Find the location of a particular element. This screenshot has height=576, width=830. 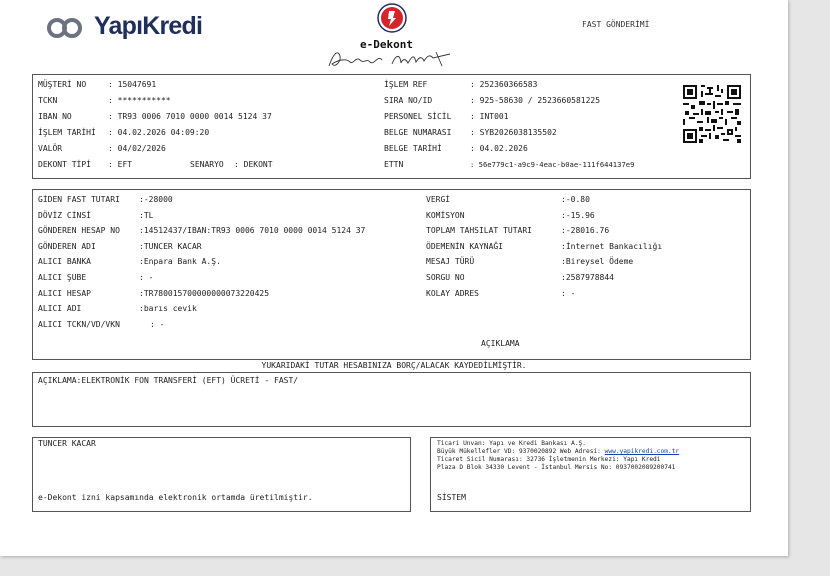

info-label: ETTN is located at coordinates (394, 164).